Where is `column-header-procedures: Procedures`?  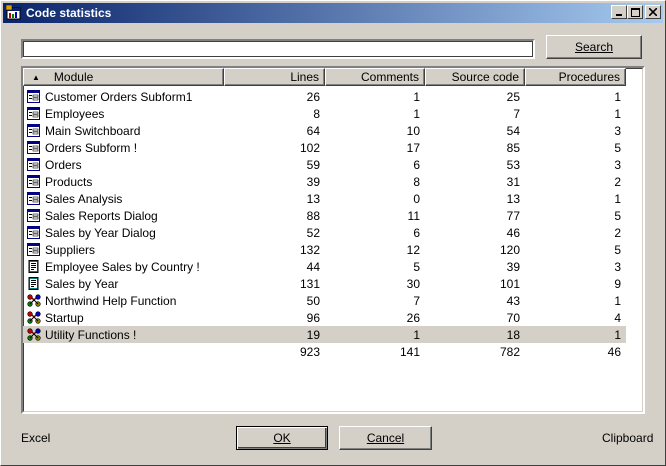
column-header-procedures: Procedures is located at coordinates (575, 77).